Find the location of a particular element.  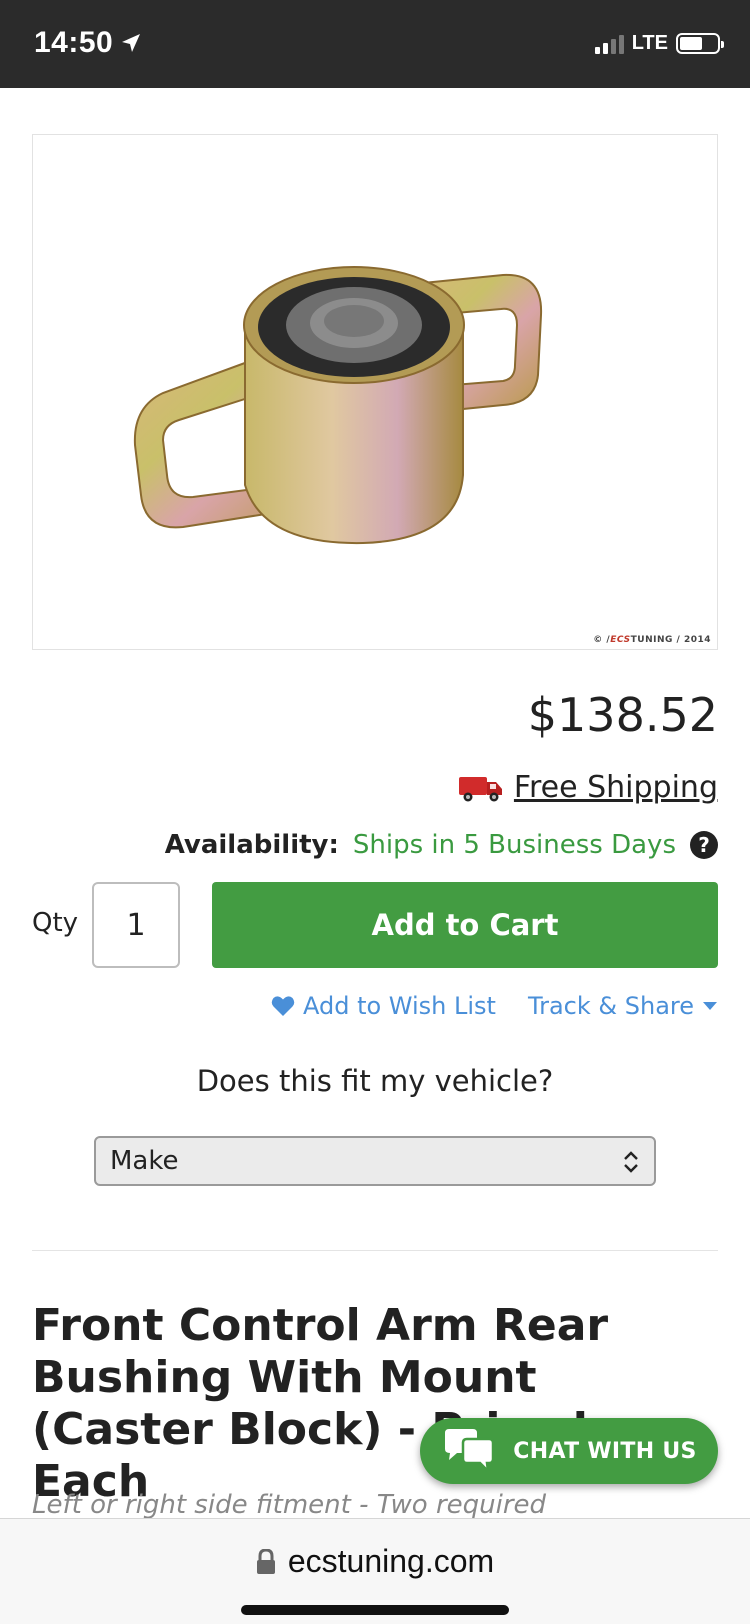

image-watermark: © /ECSTUNING / 2014 is located at coordinates (652, 640).